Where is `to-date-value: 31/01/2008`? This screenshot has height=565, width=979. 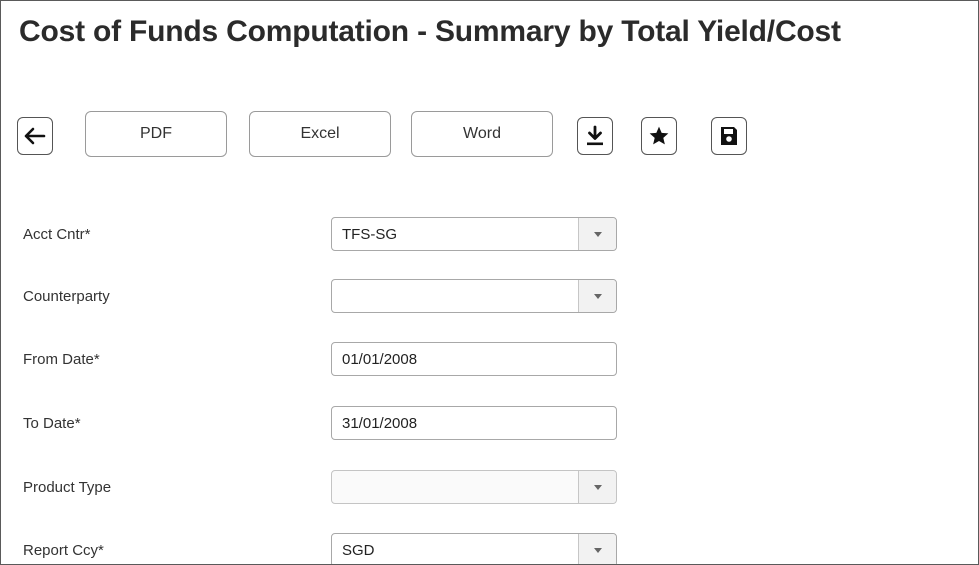
to-date-value: 31/01/2008 is located at coordinates (380, 423).